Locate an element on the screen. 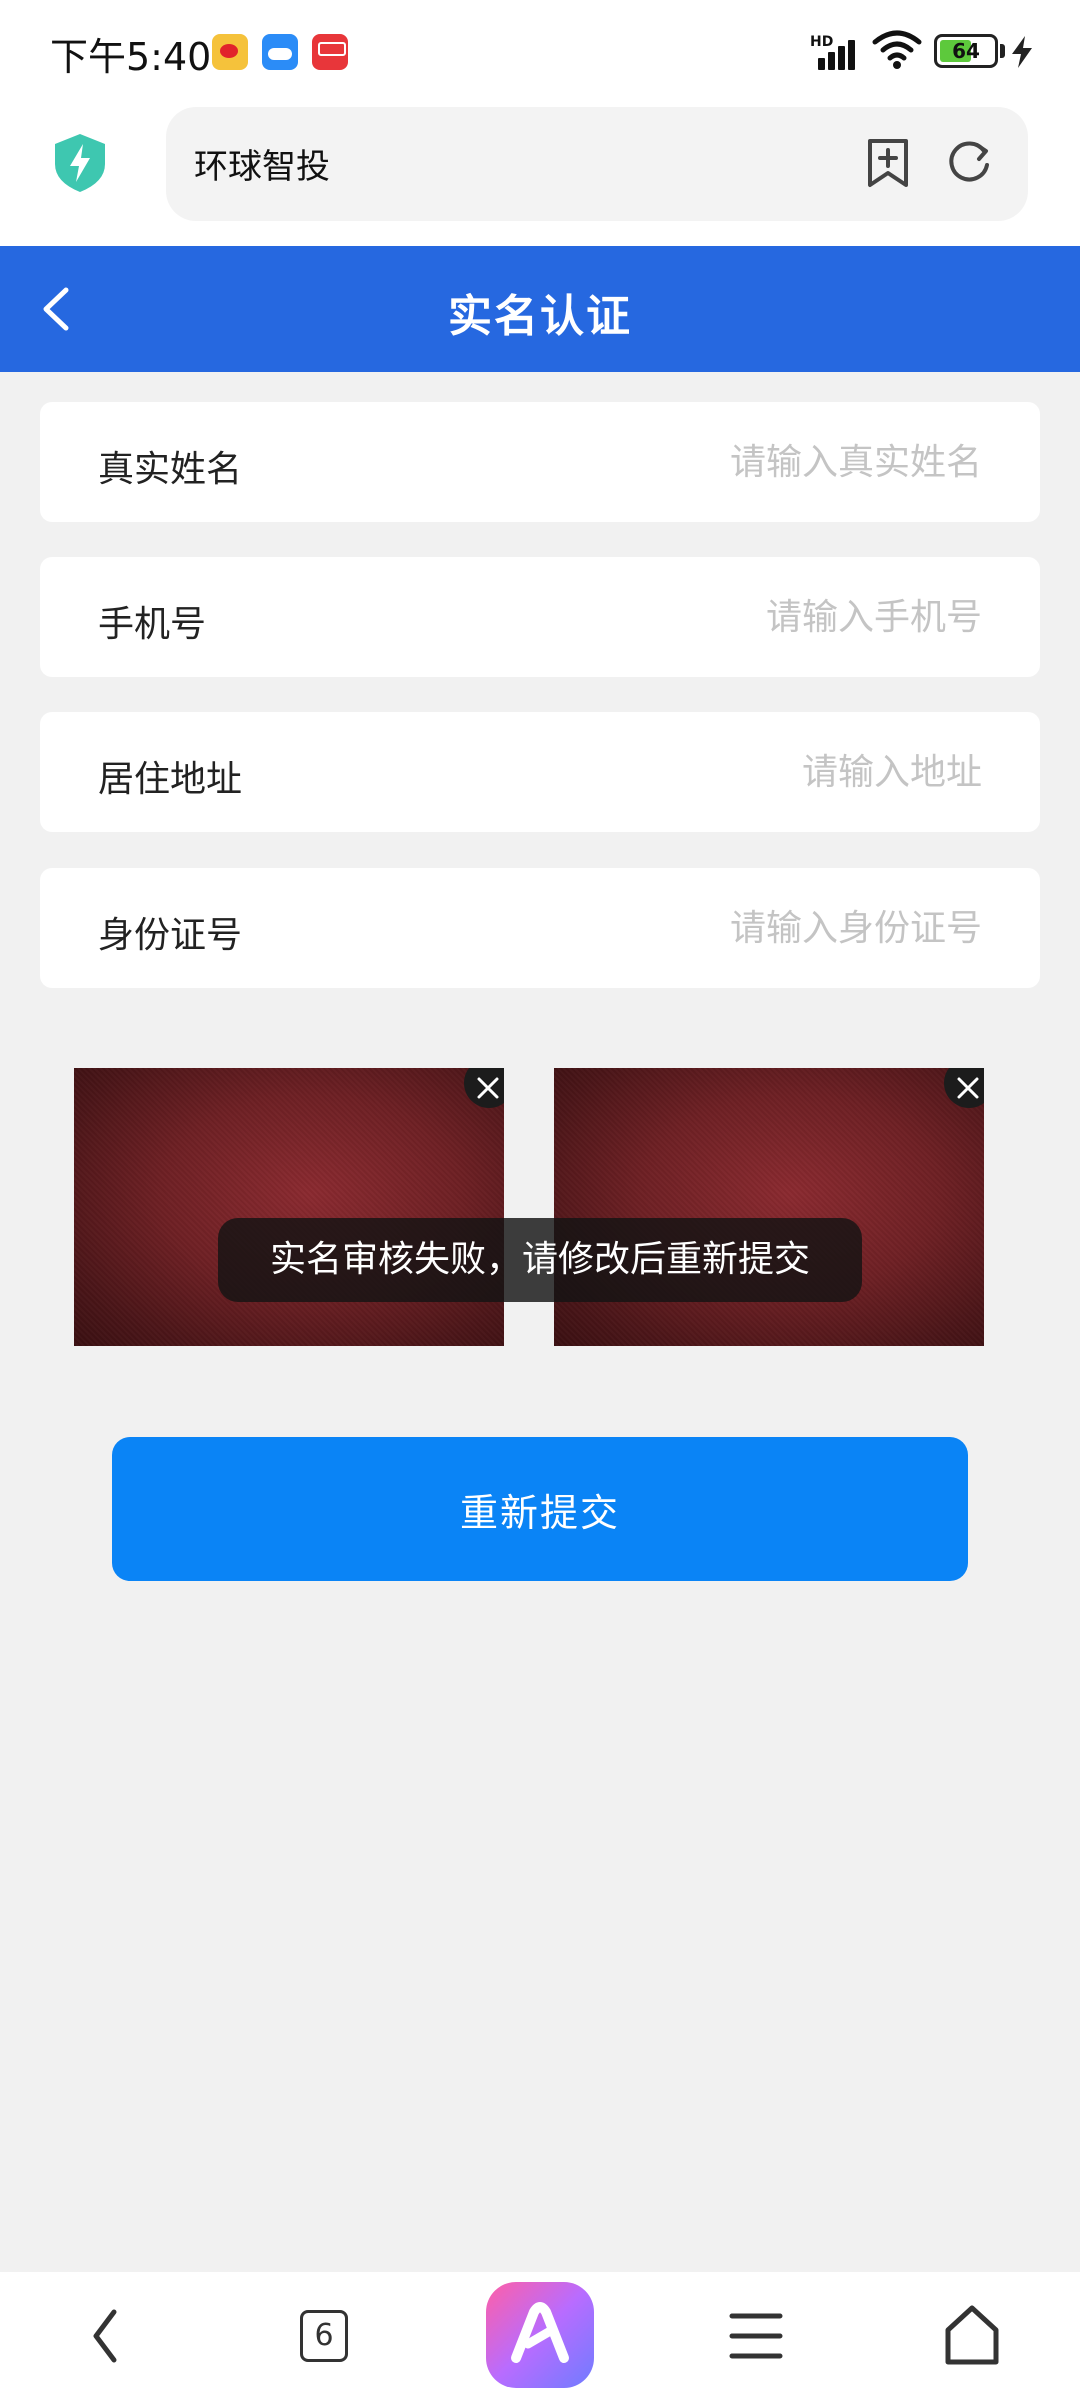  status-bar: 下午5:40 HD 64 is located at coordinates (540, 50).